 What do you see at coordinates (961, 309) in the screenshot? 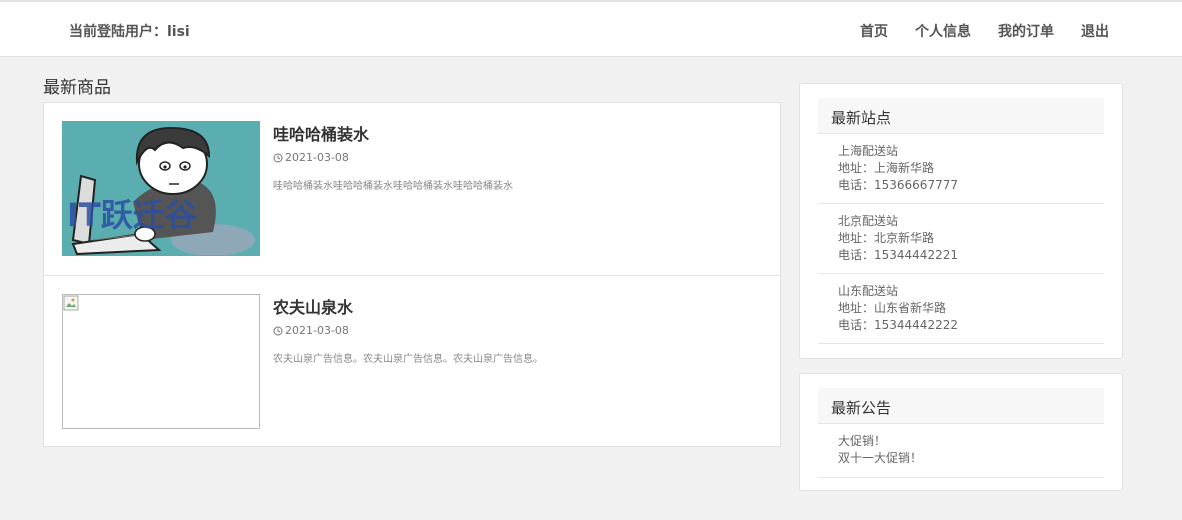
I see `station-item: 山东配送站 地址：山东省新华路 电话：15344442222` at bounding box center [961, 309].